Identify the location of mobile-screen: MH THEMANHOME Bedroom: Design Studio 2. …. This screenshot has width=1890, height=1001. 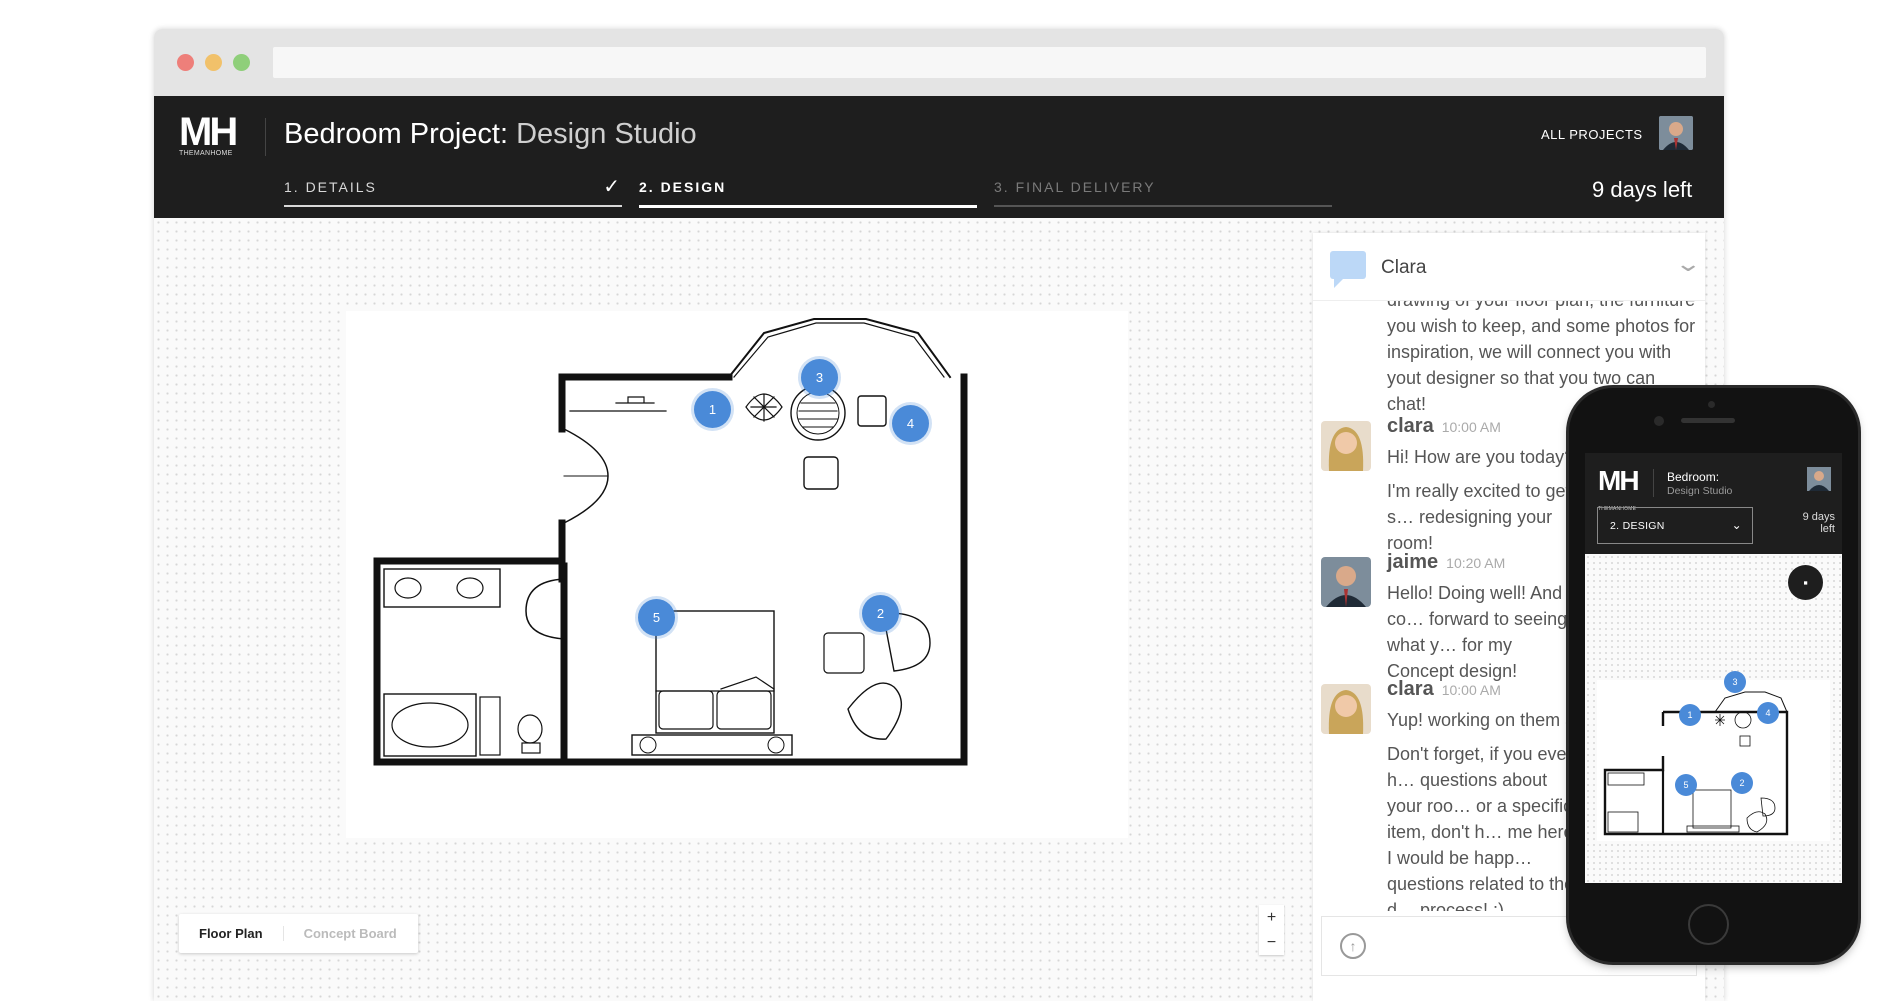
(1713, 668).